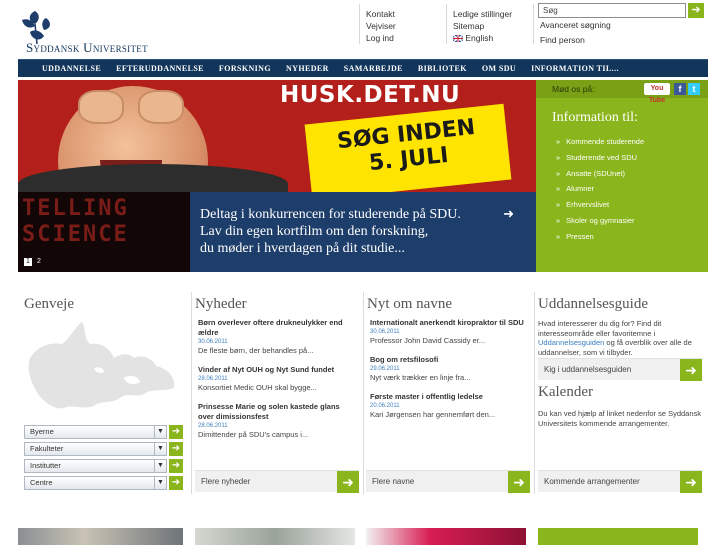 This screenshot has width=727, height=545. What do you see at coordinates (482, 14) in the screenshot?
I see `jobs-link: Ledige stillinger` at bounding box center [482, 14].